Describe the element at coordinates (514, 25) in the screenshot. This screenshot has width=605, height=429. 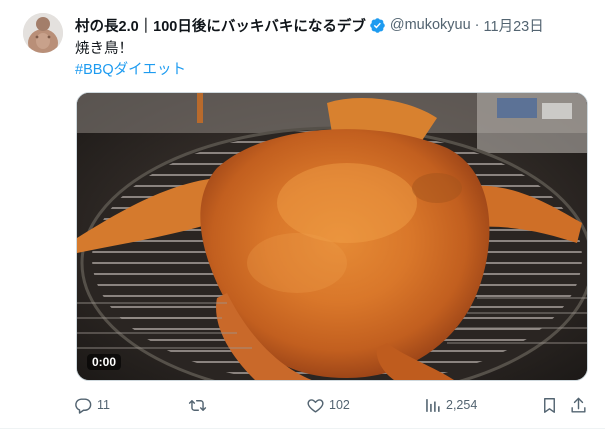
I see `post-date: 11月23日` at that location.